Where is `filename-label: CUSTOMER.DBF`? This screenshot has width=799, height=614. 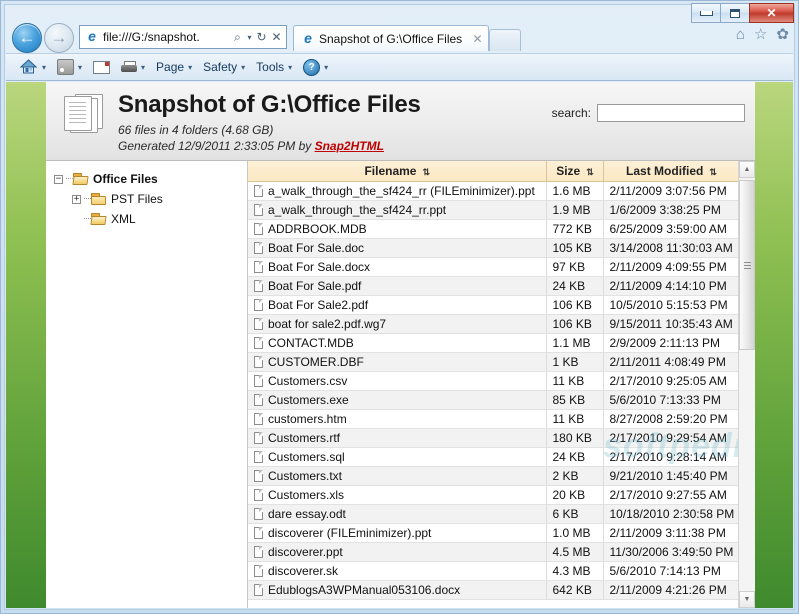
filename-label: CUSTOMER.DBF is located at coordinates (316, 361).